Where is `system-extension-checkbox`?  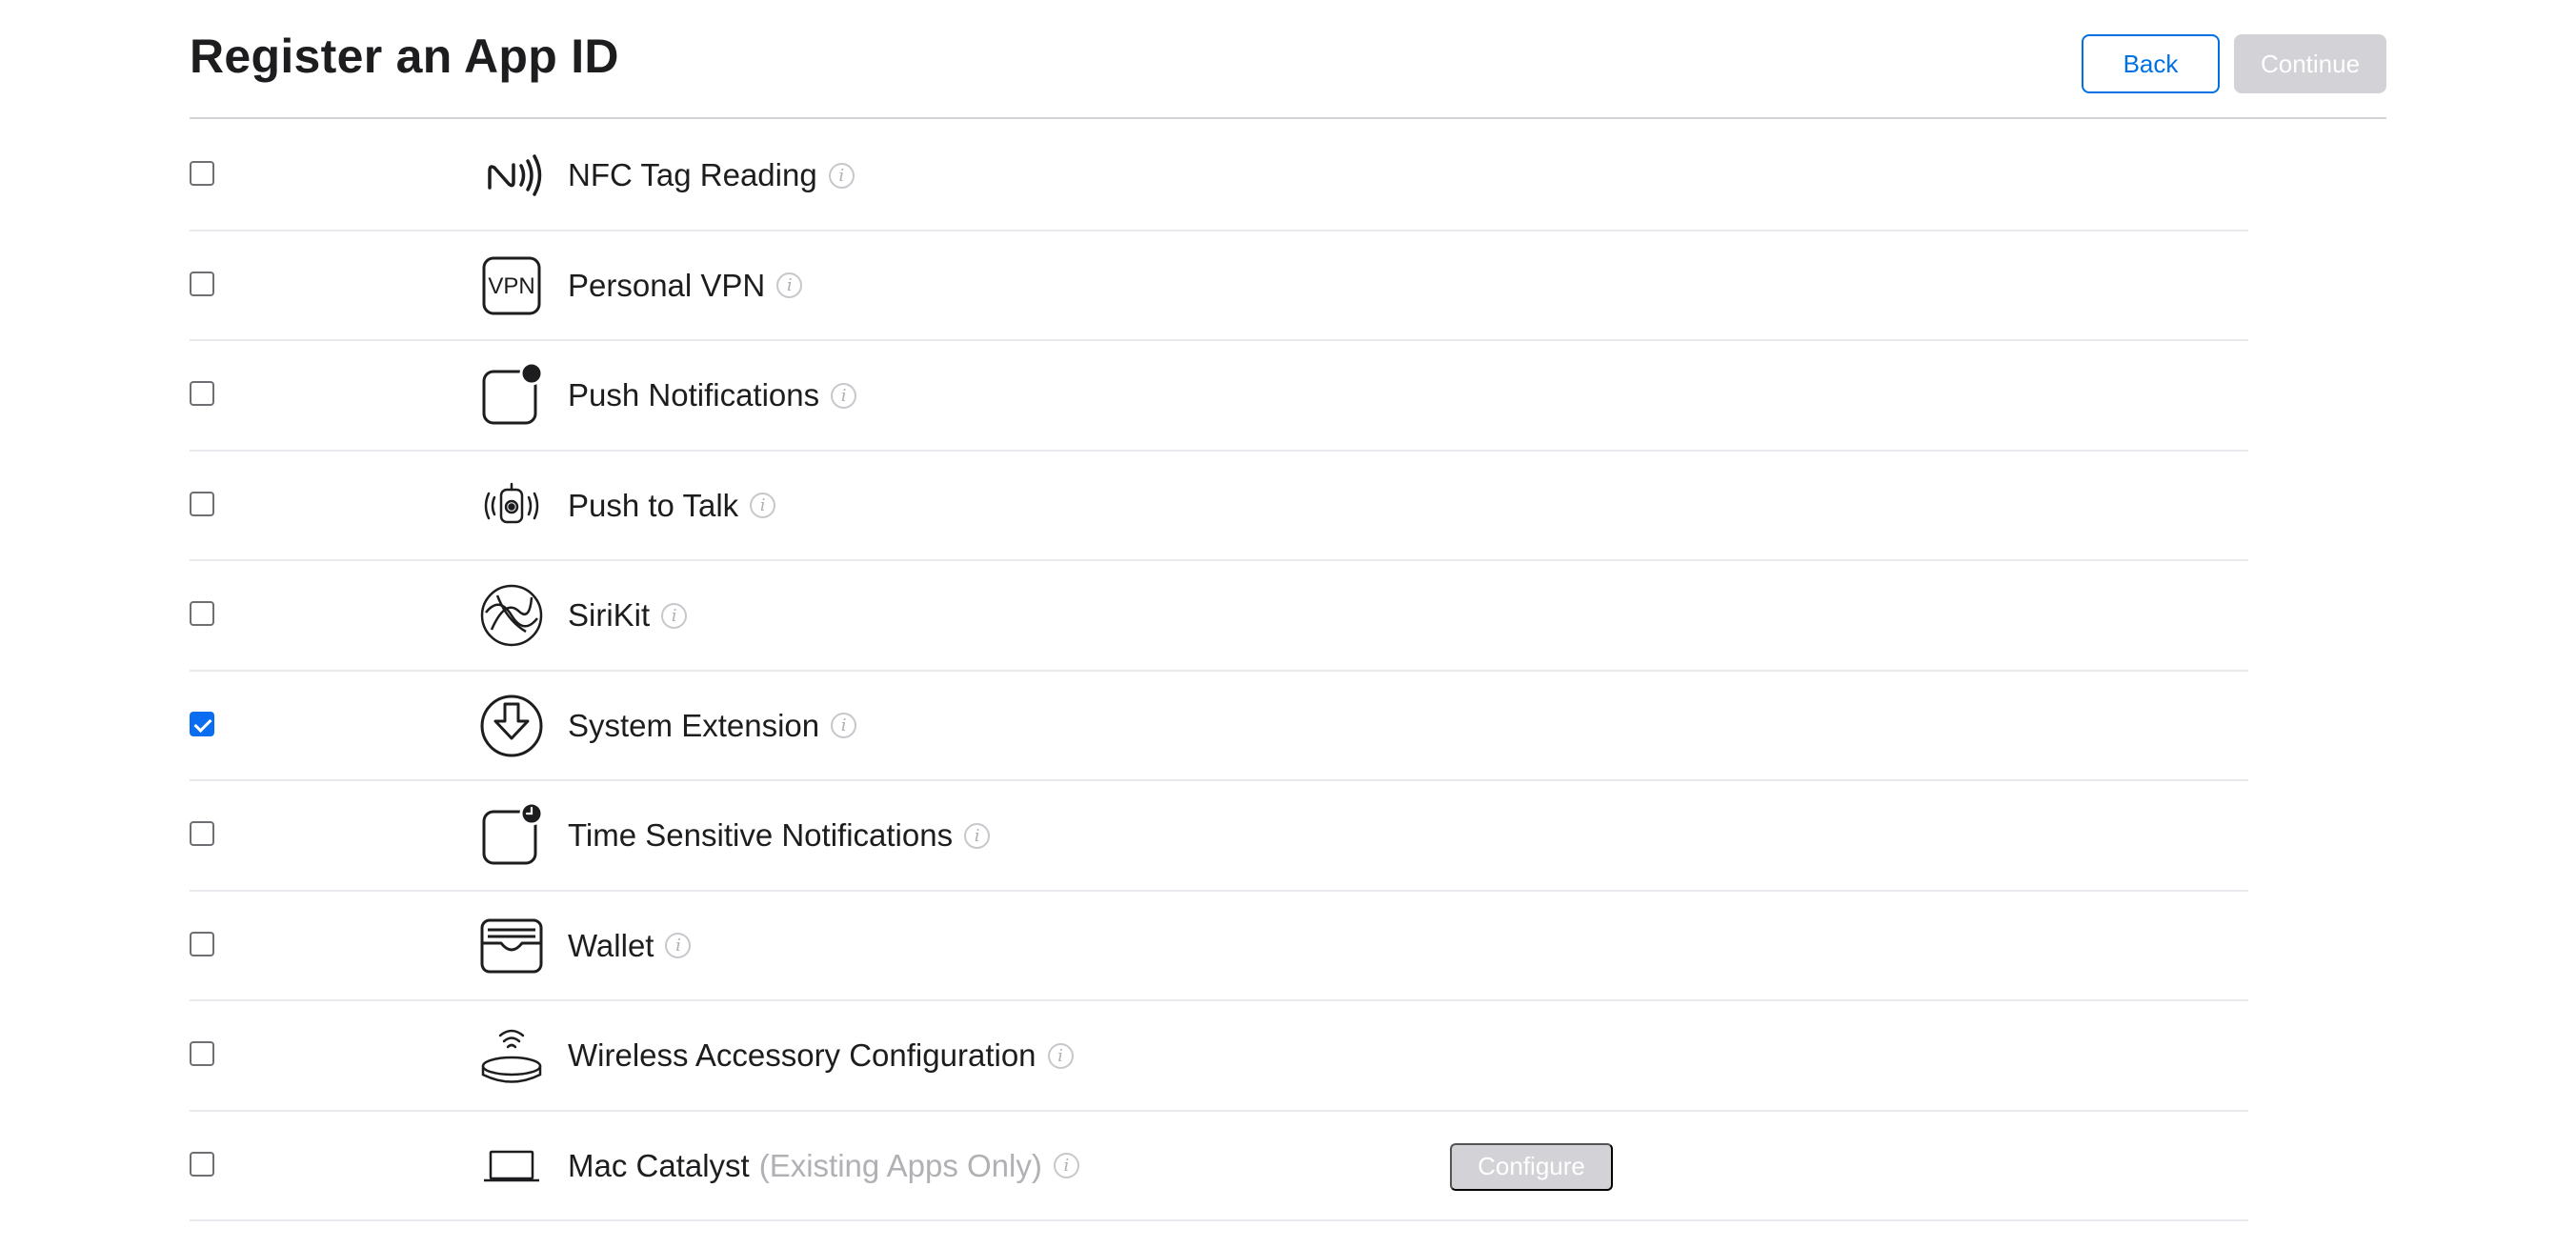
system-extension-checkbox is located at coordinates (202, 723).